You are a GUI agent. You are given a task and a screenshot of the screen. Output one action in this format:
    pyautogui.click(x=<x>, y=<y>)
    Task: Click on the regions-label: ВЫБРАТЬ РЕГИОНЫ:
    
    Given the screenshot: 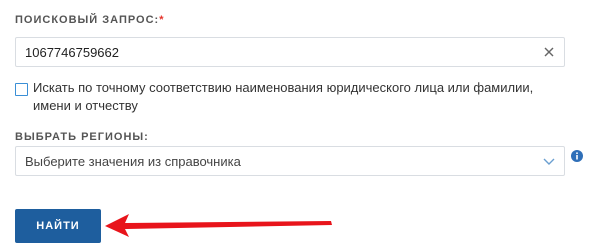 What is the action you would take?
    pyautogui.click(x=82, y=137)
    